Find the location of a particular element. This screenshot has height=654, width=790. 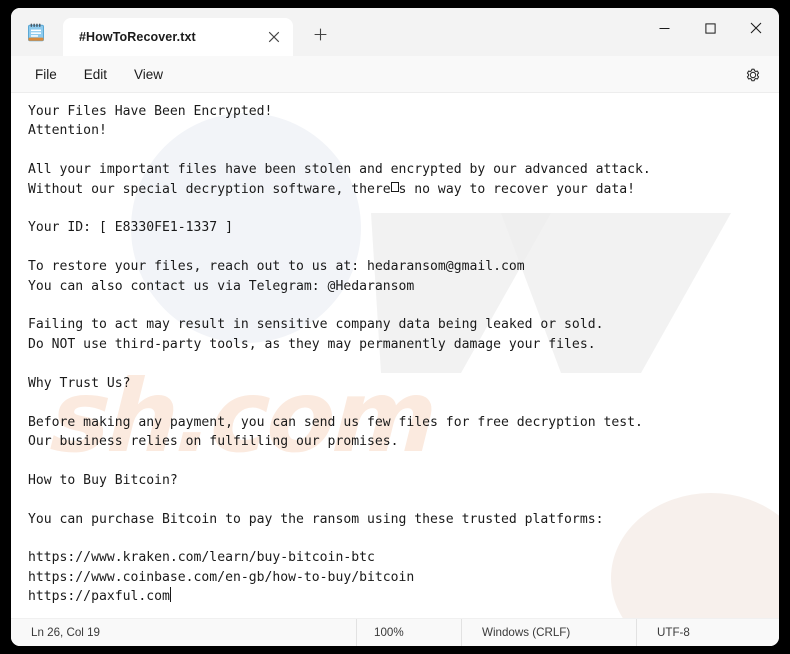

window-controls is located at coordinates (710, 28).